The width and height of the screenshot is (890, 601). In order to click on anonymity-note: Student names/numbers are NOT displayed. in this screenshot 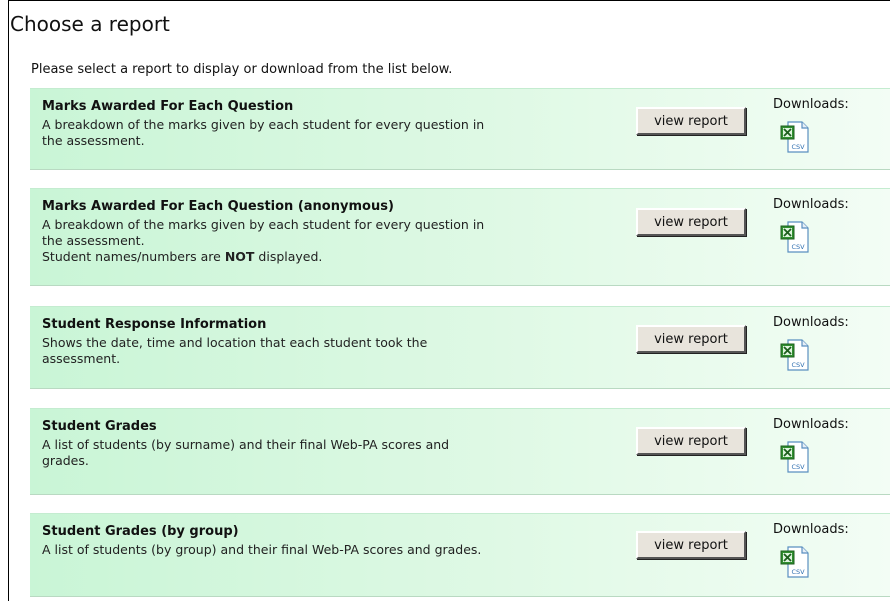, I will do `click(329, 257)`.